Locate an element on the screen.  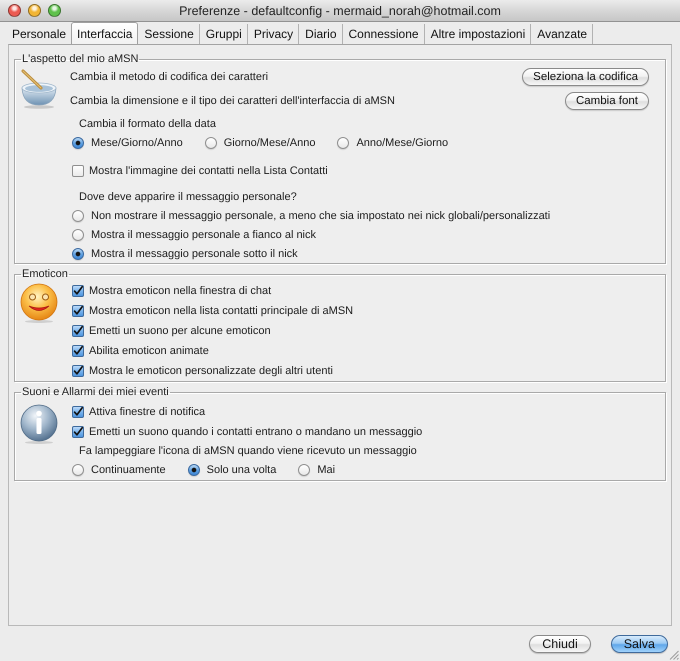
group-title: L'aspetto del mio aMSN is located at coordinates (80, 59).